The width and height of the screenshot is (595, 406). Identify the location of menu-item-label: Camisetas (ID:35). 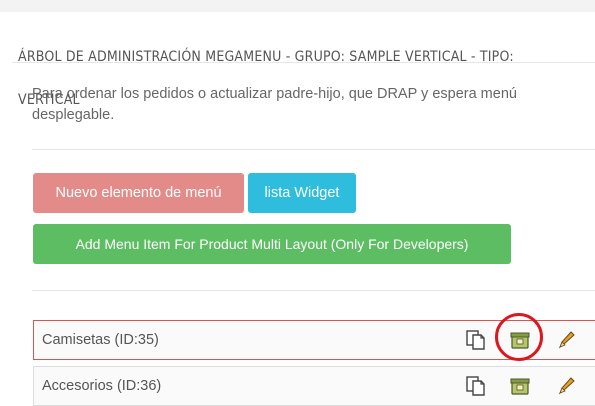
(100, 340).